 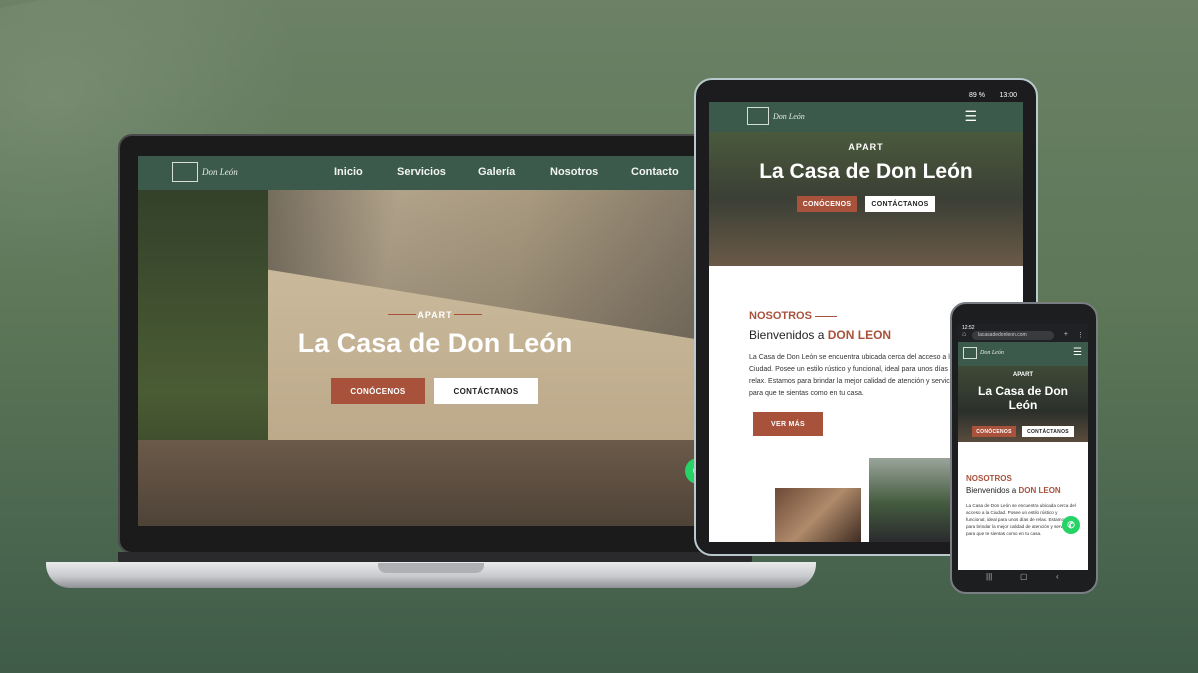 What do you see at coordinates (1071, 525) in the screenshot?
I see `whatsapp-icon: ✆` at bounding box center [1071, 525].